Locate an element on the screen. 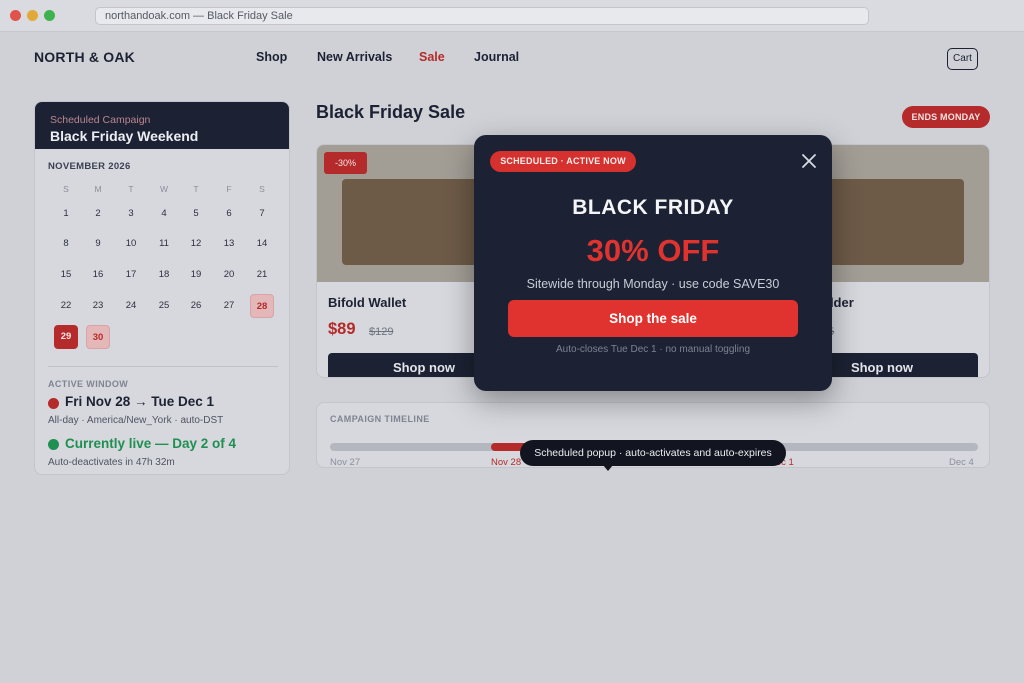 The image size is (1024, 683). calendar-day: 13 is located at coordinates (229, 244).